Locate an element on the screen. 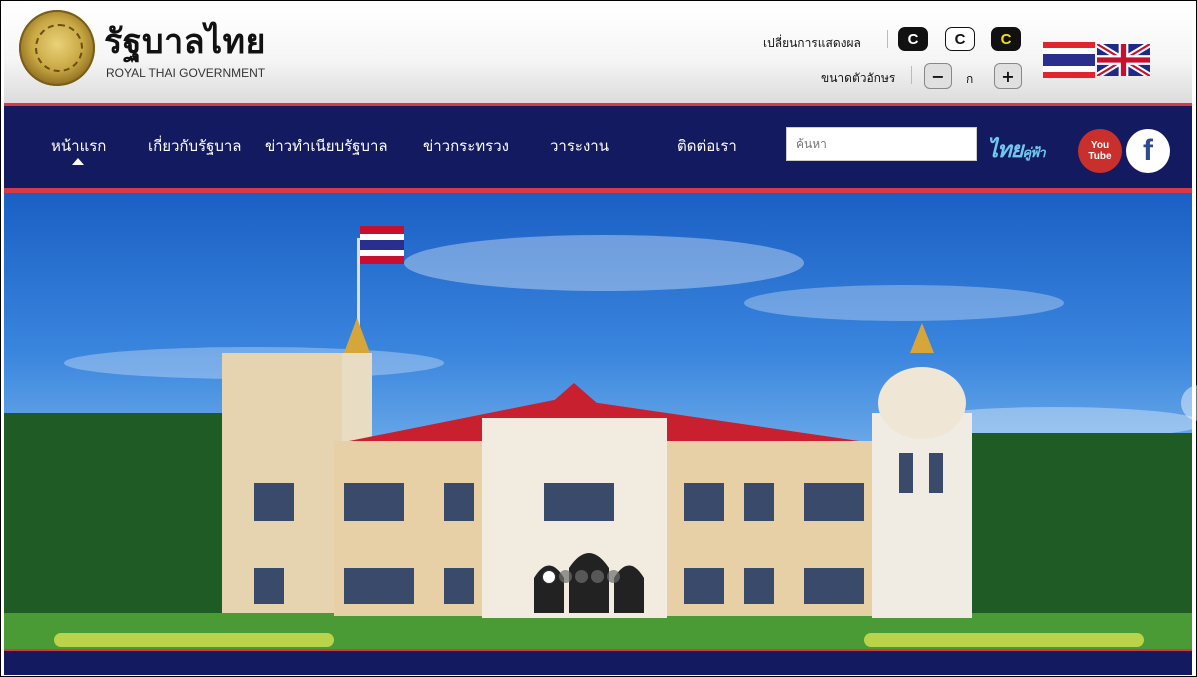  font-decrease-button: − is located at coordinates (938, 76).